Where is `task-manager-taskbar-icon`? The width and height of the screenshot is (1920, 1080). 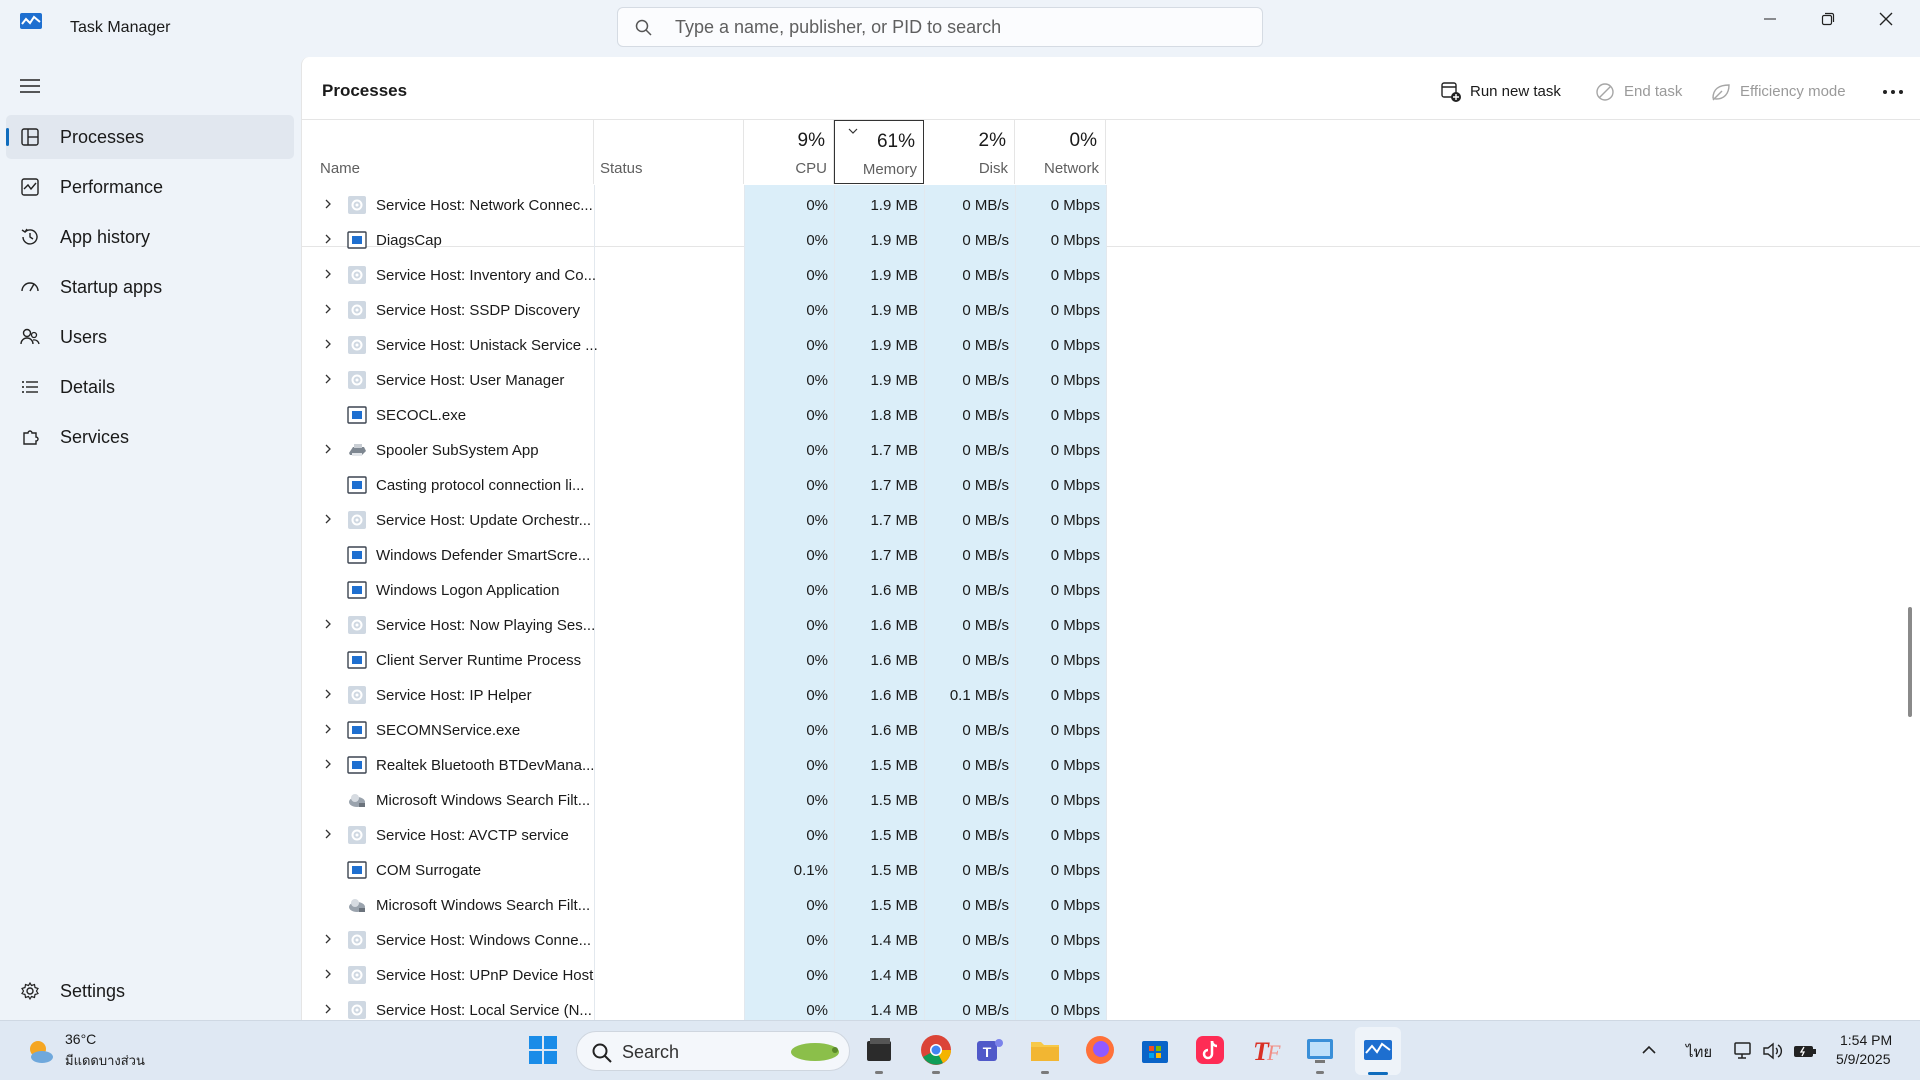 task-manager-taskbar-icon is located at coordinates (1378, 1050).